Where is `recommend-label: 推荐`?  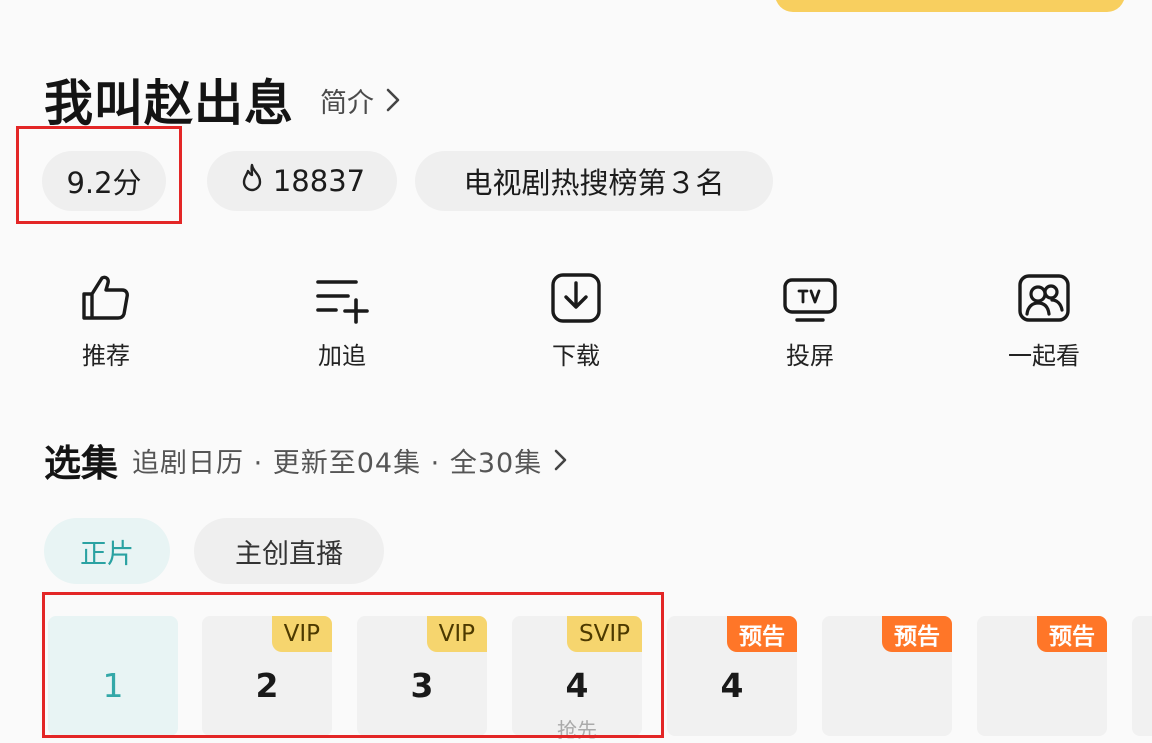 recommend-label: 推荐 is located at coordinates (106, 356).